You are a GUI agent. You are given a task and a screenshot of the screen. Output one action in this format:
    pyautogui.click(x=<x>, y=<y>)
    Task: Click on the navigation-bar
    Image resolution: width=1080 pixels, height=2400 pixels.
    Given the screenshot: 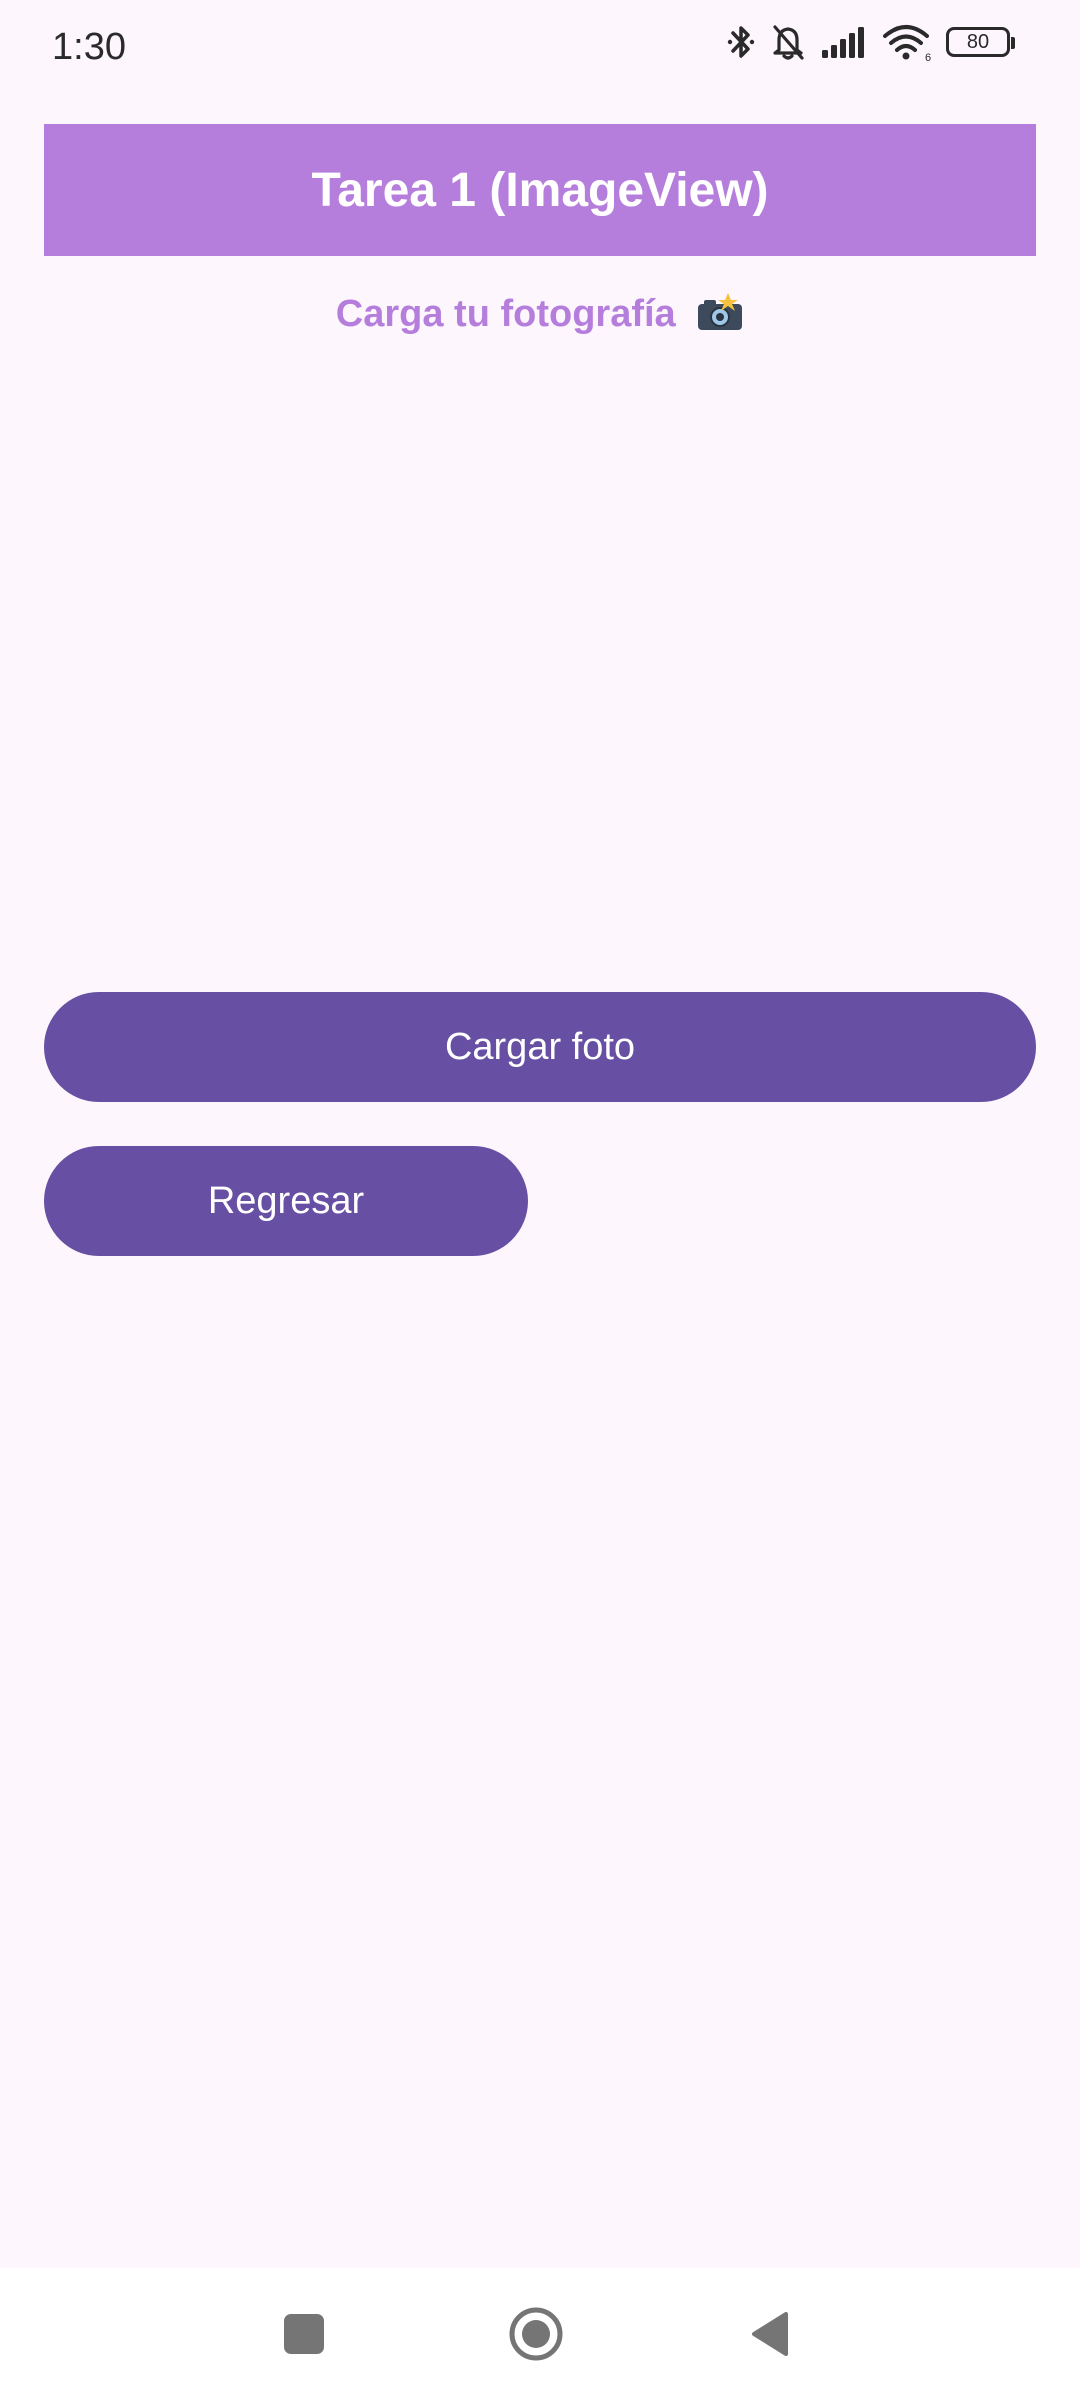 What is the action you would take?
    pyautogui.click(x=540, y=2334)
    